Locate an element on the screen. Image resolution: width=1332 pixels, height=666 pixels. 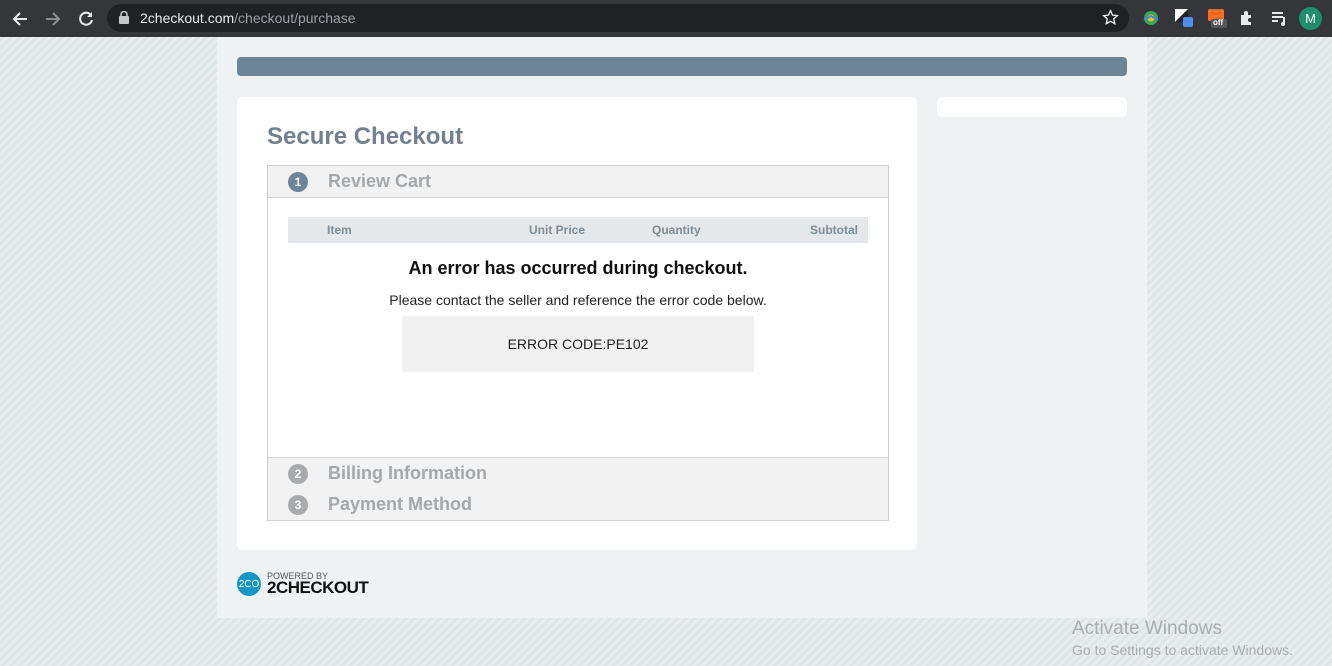
step-number-badge: 2 is located at coordinates (298, 474).